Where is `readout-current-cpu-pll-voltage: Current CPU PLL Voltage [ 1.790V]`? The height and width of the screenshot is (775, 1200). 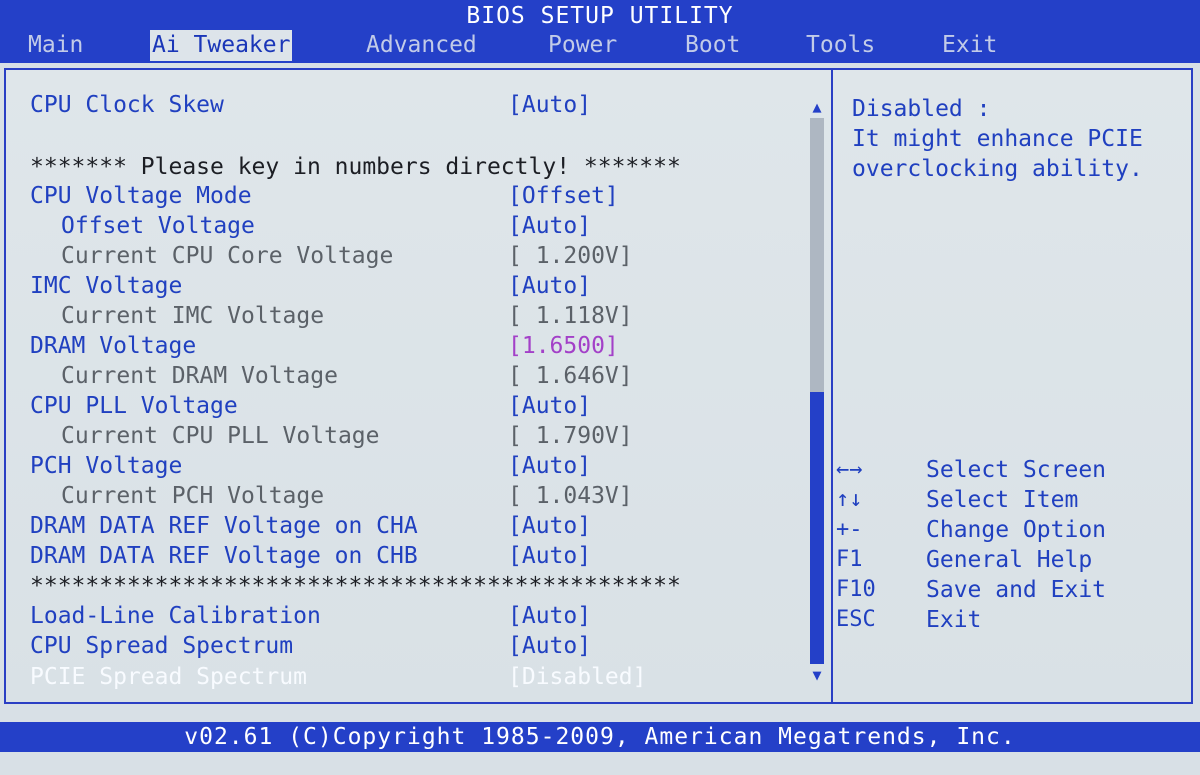 readout-current-cpu-pll-voltage: Current CPU PLL Voltage [ 1.790V] is located at coordinates (331, 436).